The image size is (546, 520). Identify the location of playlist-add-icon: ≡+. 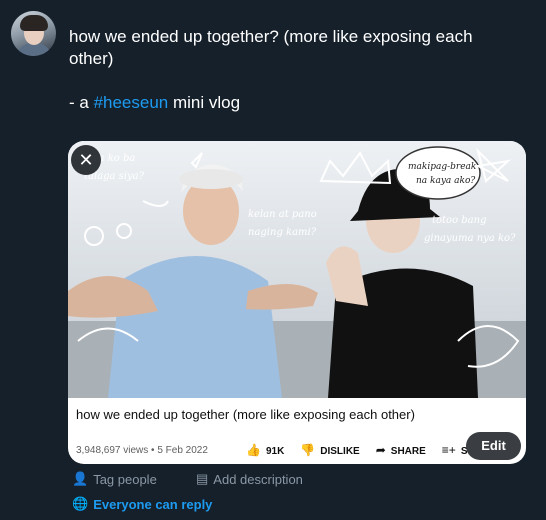
(448, 450).